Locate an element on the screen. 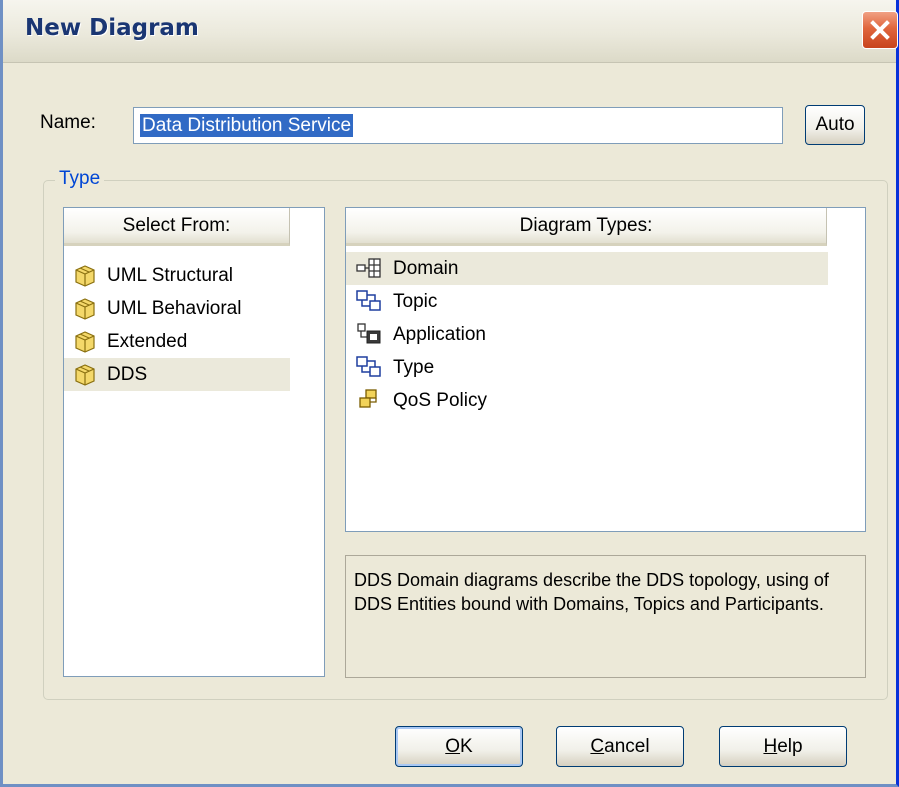 This screenshot has height=787, width=899. help-button: Help is located at coordinates (783, 746).